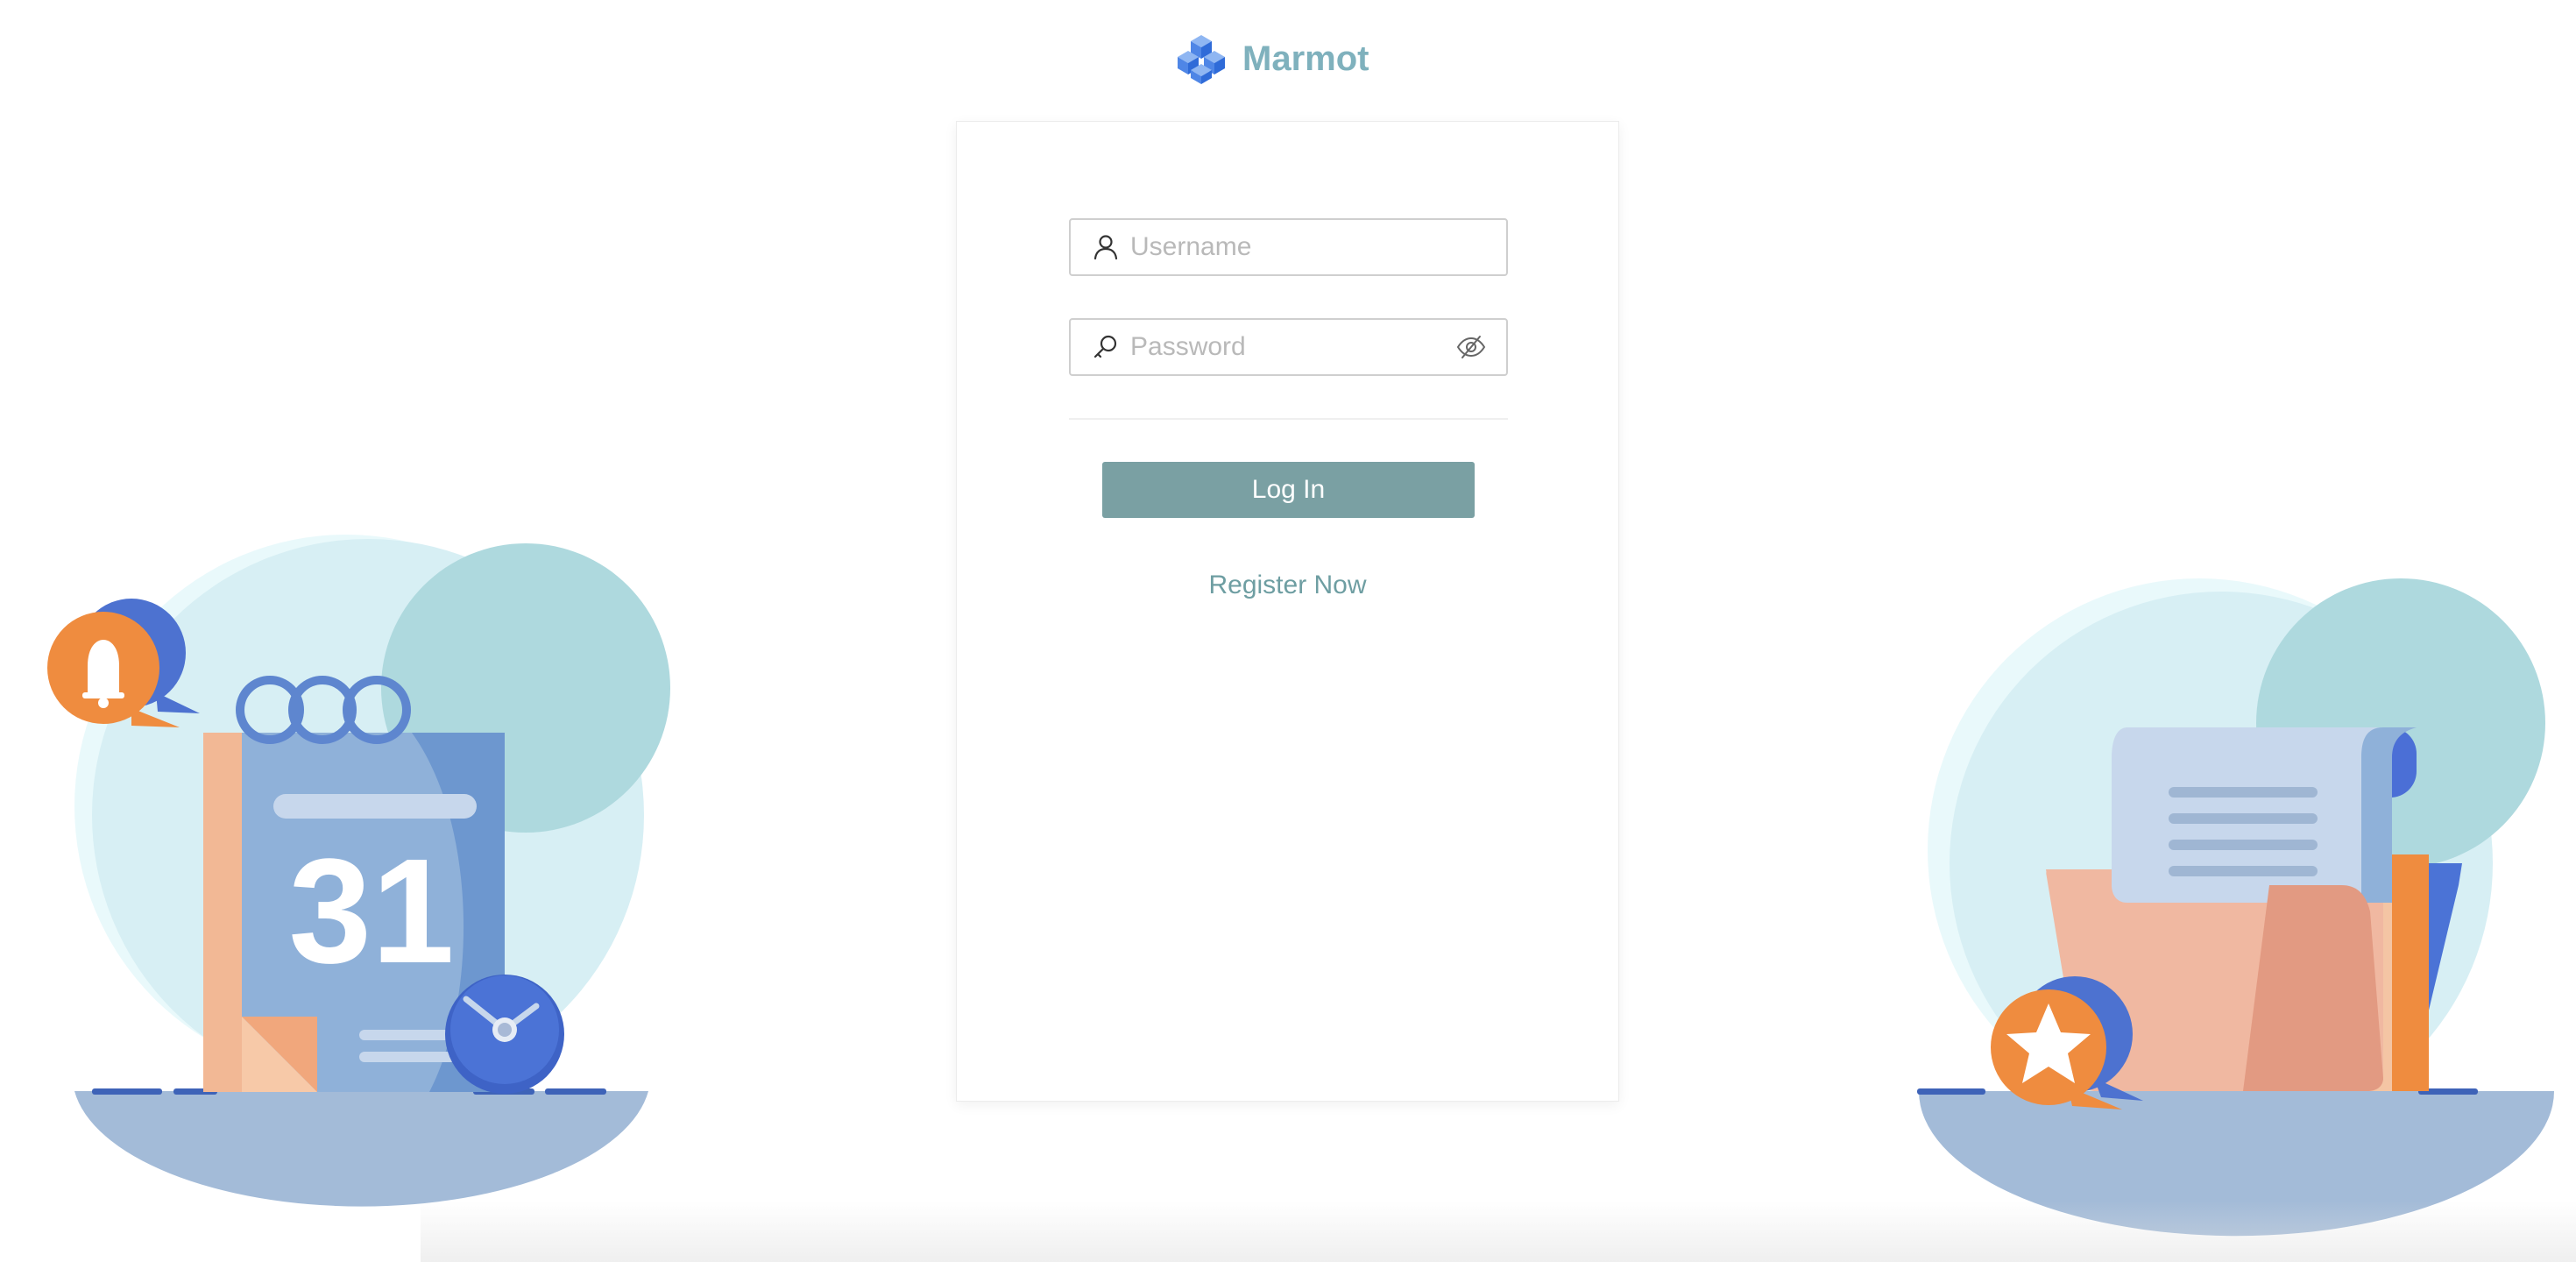  I want to click on key-icon, so click(1105, 346).